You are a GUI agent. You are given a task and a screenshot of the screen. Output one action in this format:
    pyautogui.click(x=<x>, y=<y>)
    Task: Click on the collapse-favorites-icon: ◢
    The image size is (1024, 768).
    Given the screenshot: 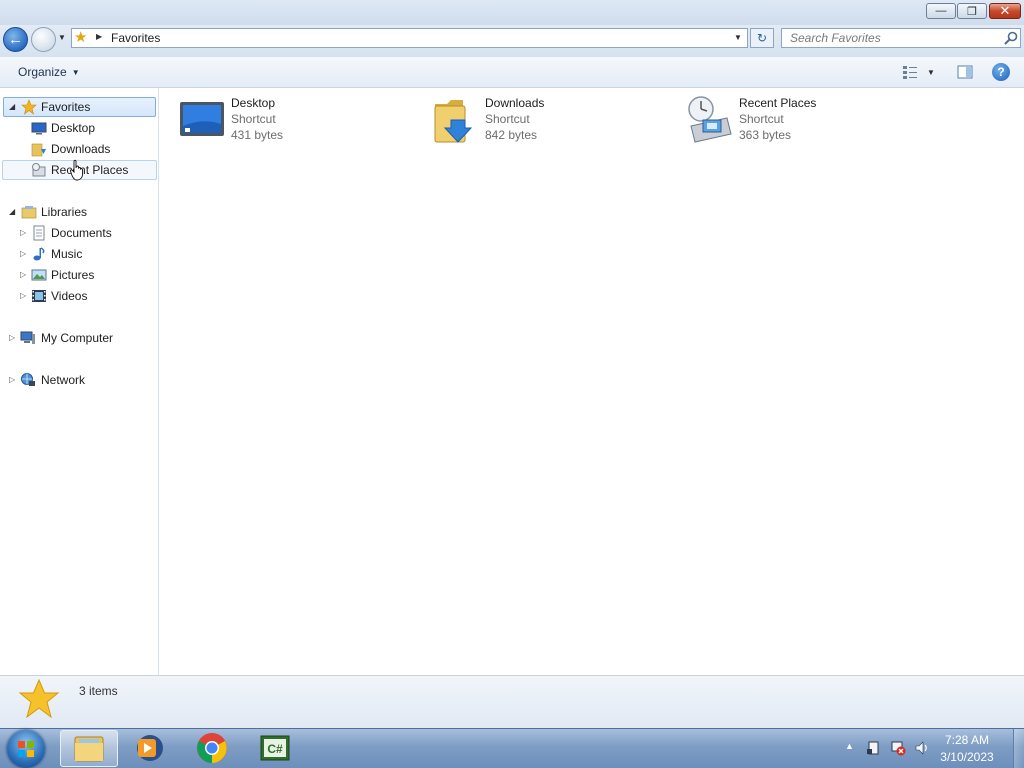 What is the action you would take?
    pyautogui.click(x=12, y=106)
    